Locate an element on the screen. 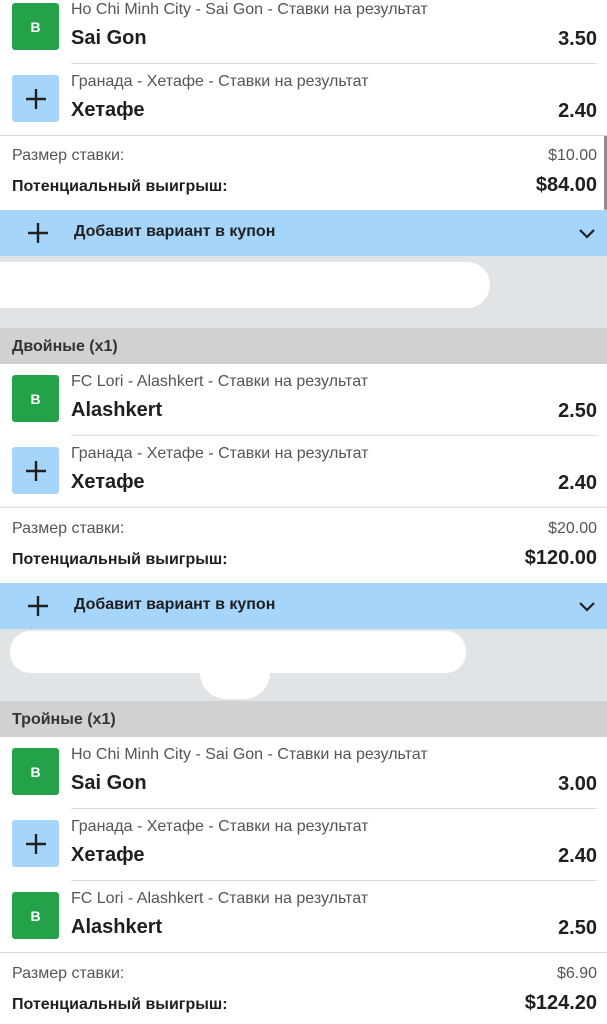  section-header-triples: Тройные (x1) is located at coordinates (303, 719).